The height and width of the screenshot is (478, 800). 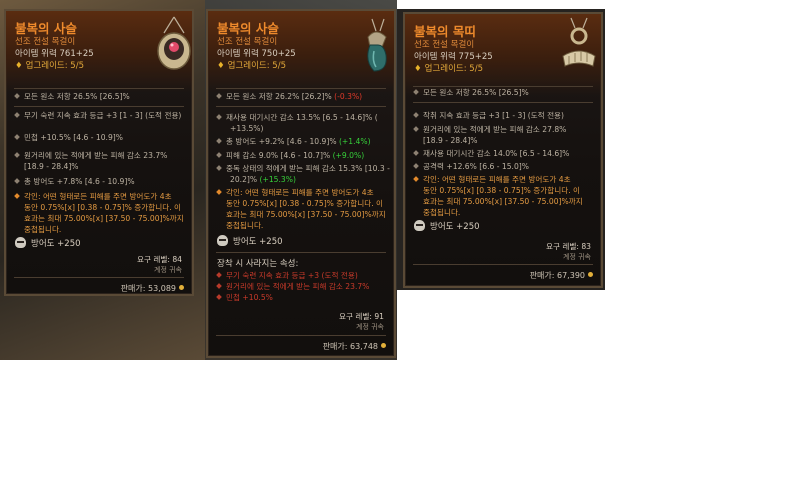 What do you see at coordinates (354, 346) in the screenshot?
I see `sell-price: 판매가: 63,748` at bounding box center [354, 346].